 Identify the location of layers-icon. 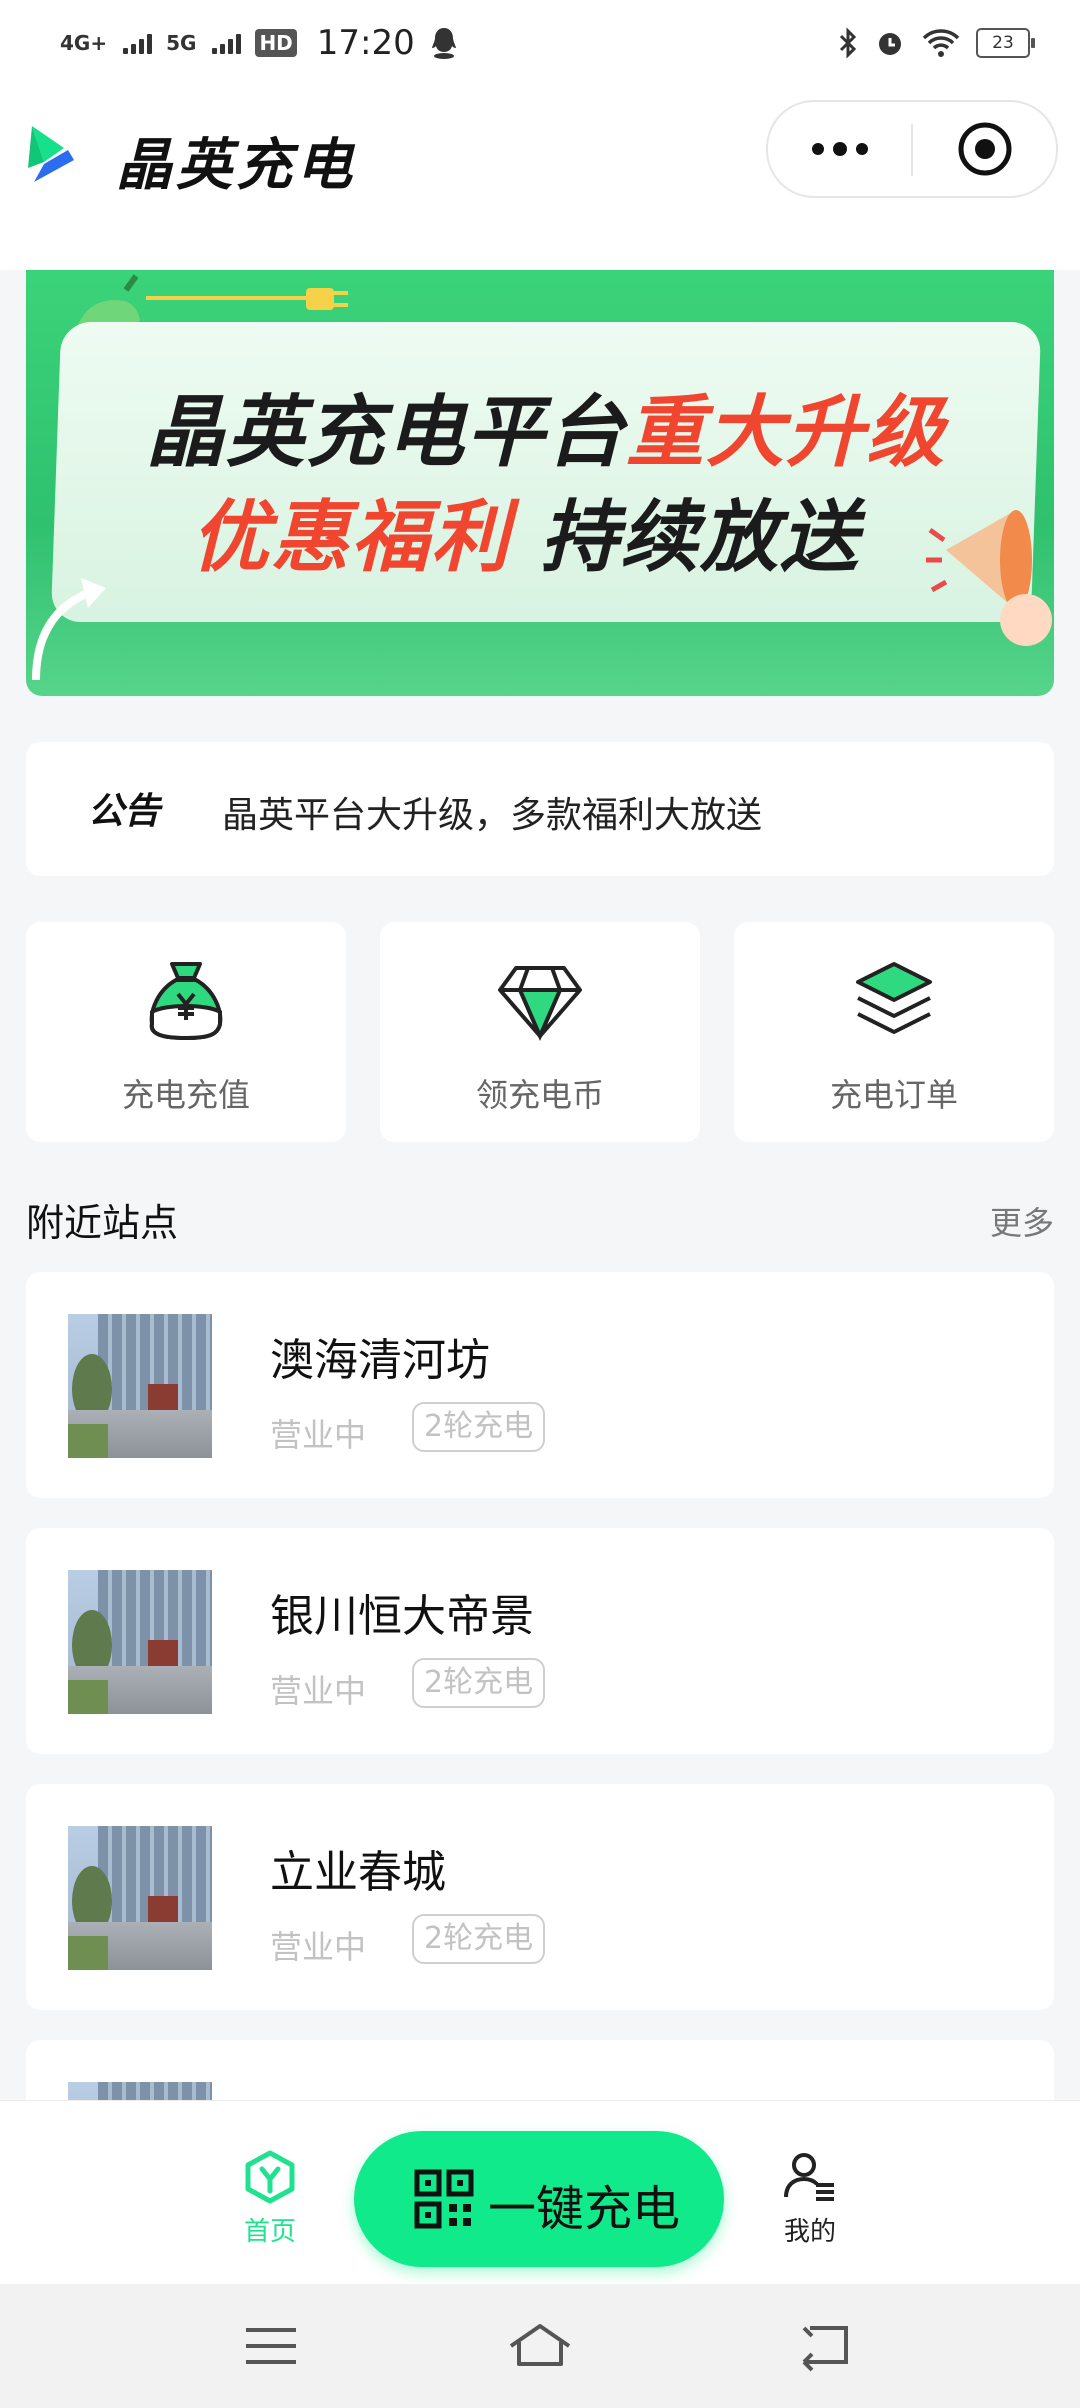
(894, 998).